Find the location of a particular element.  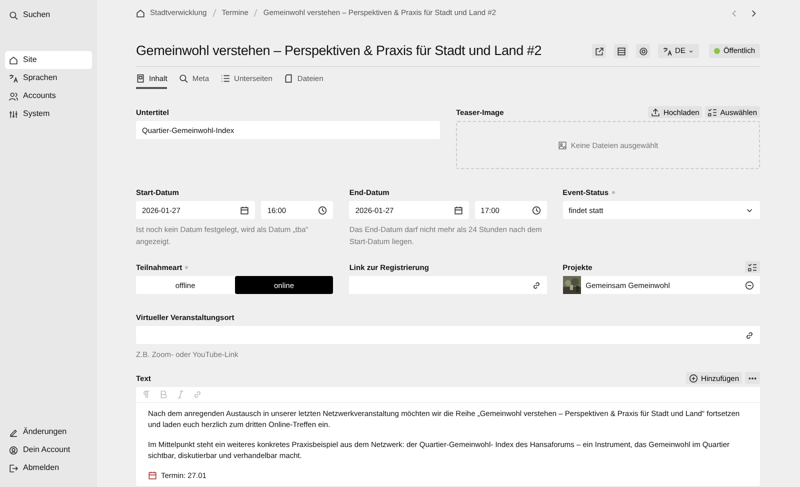

paragraph-icon is located at coordinates (146, 395).